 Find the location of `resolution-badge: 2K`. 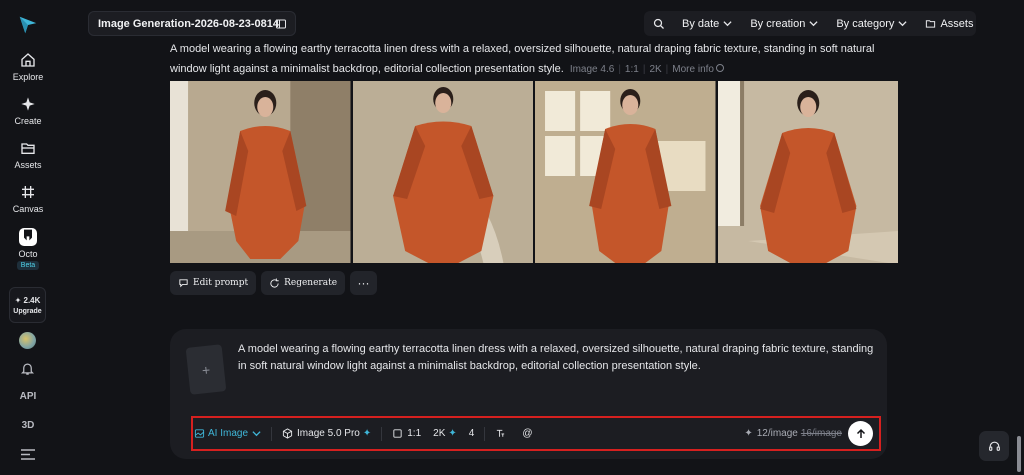

resolution-badge: 2K is located at coordinates (655, 69).